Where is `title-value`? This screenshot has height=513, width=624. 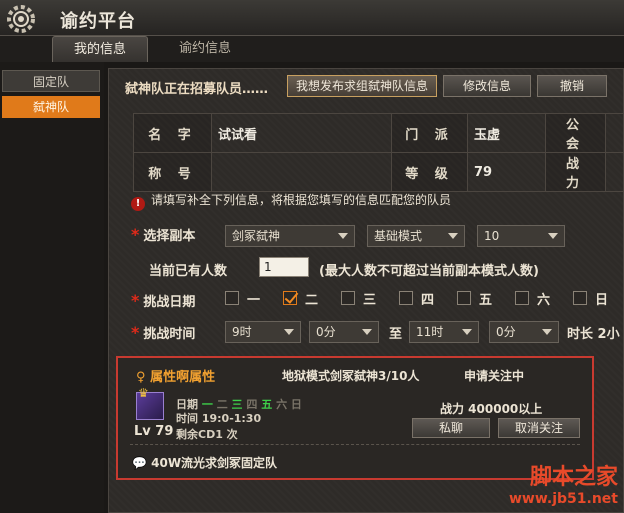 title-value is located at coordinates (301, 172).